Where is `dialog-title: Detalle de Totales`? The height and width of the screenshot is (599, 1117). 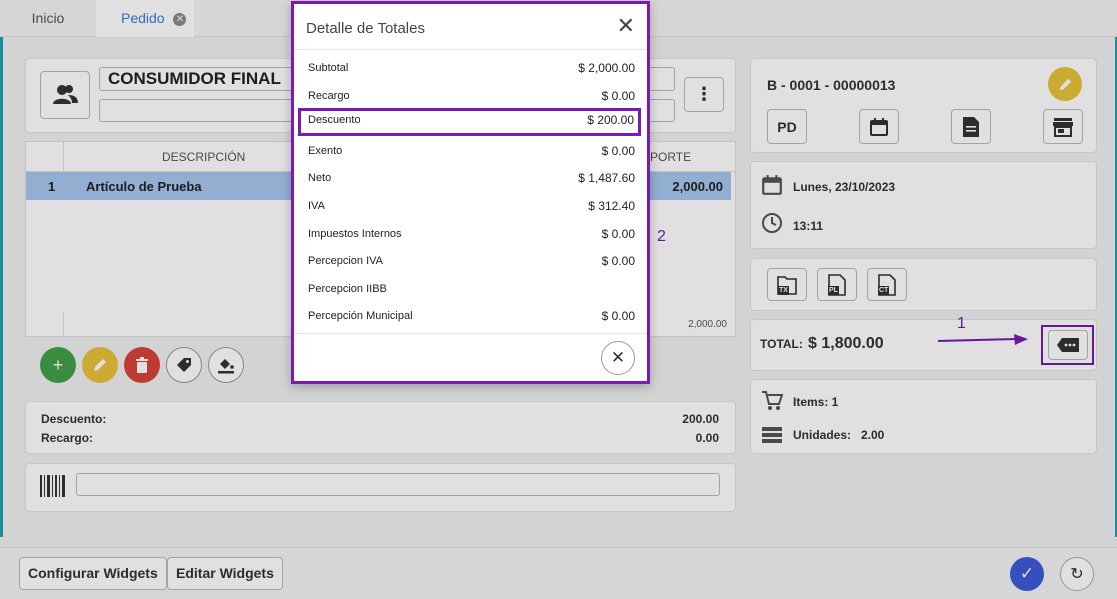
dialog-title: Detalle de Totales is located at coordinates (365, 28).